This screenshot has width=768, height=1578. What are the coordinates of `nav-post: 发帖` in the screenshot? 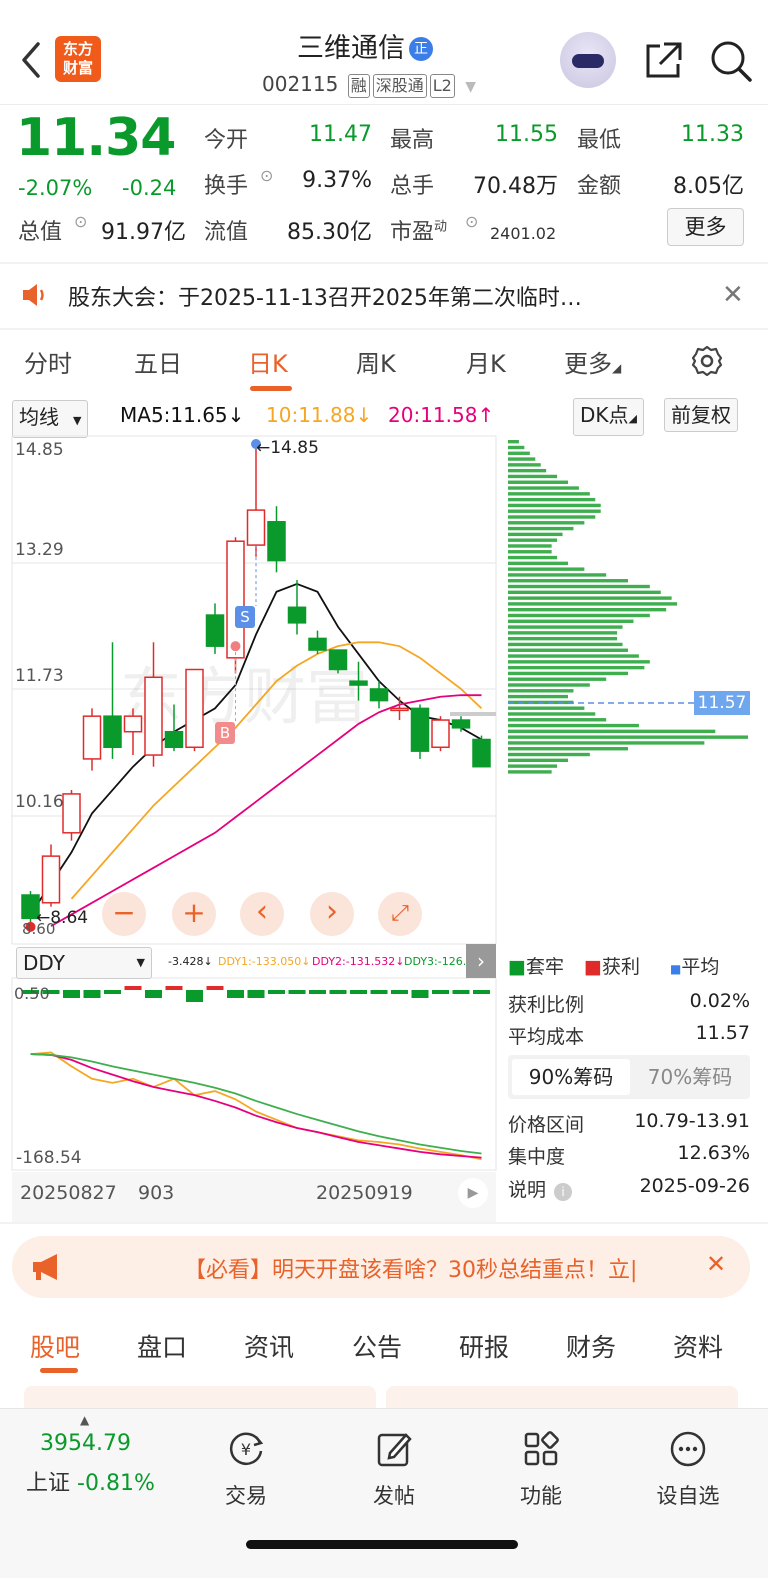 It's located at (394, 1469).